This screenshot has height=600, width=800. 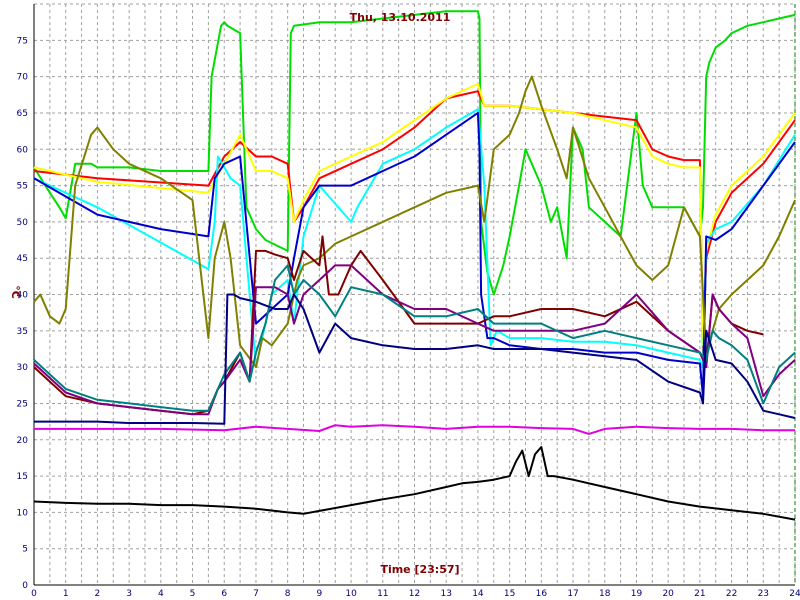 What do you see at coordinates (98, 594) in the screenshot?
I see `x-tick-label: 2` at bounding box center [98, 594].